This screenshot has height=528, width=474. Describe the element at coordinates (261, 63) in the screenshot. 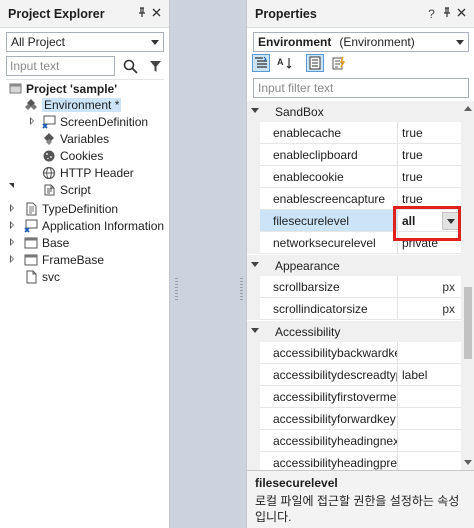

I see `categorized-view-icon` at that location.